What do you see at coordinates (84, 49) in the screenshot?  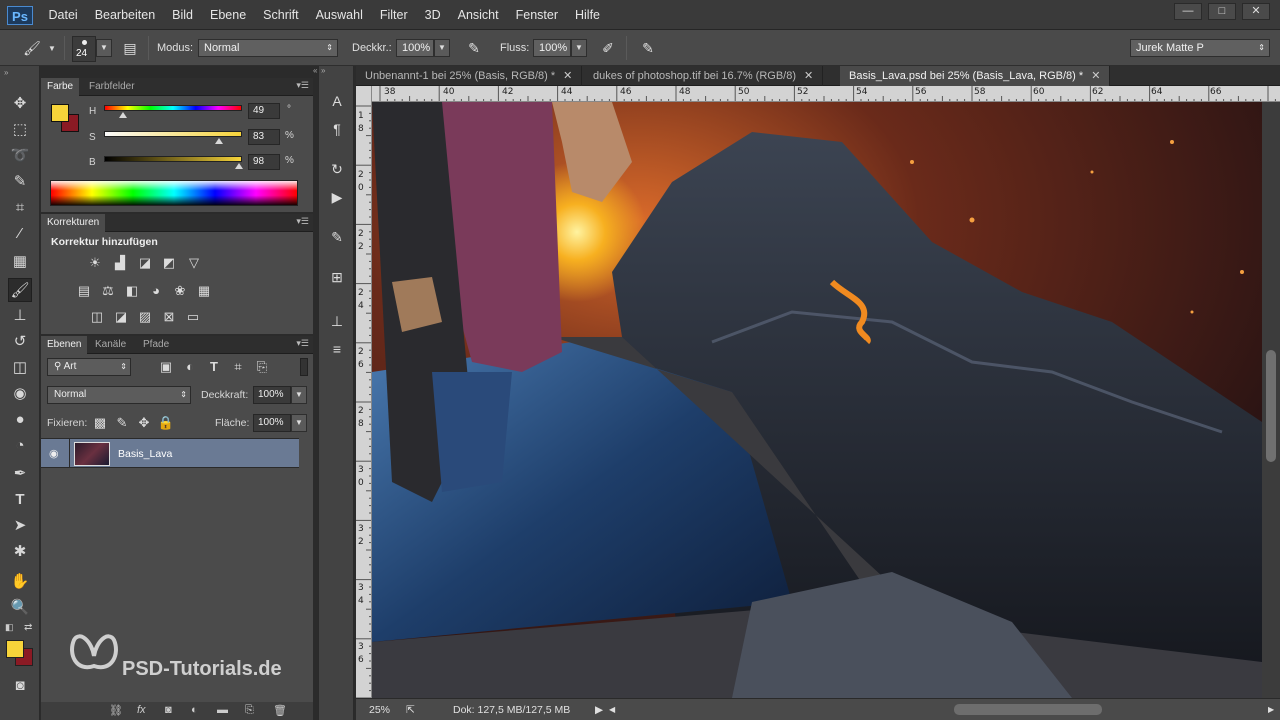 I see `brush-size-picker: 24` at bounding box center [84, 49].